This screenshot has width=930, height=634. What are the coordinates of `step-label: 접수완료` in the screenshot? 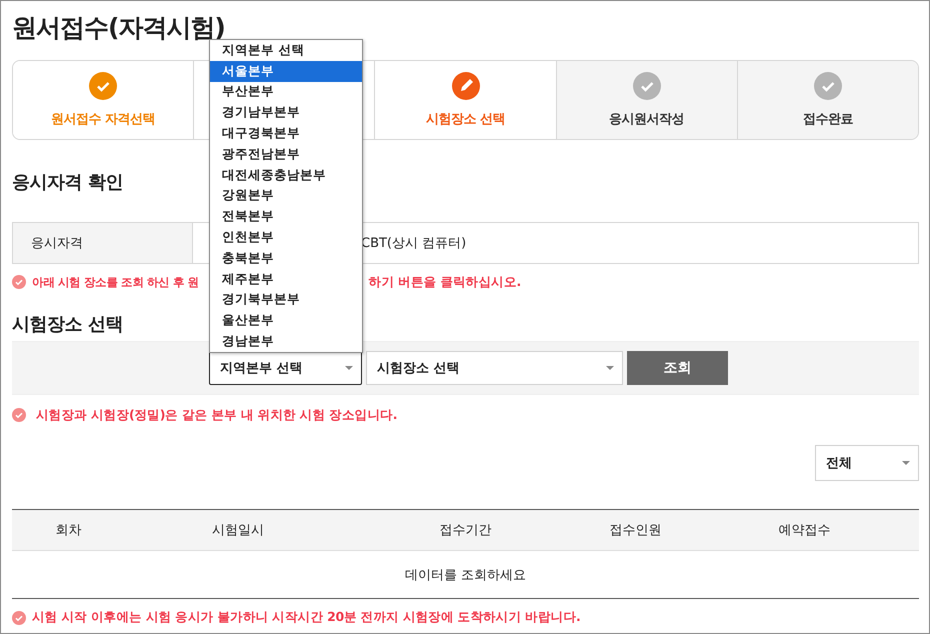 It's located at (827, 119).